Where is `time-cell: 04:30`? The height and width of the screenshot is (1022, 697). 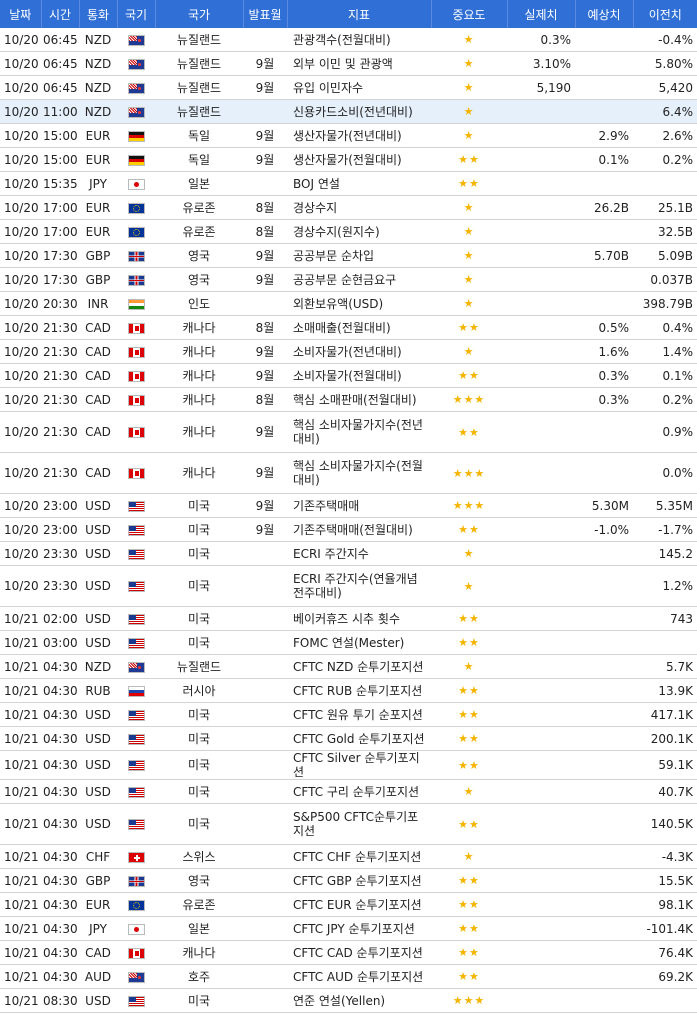 time-cell: 04:30 is located at coordinates (60, 690).